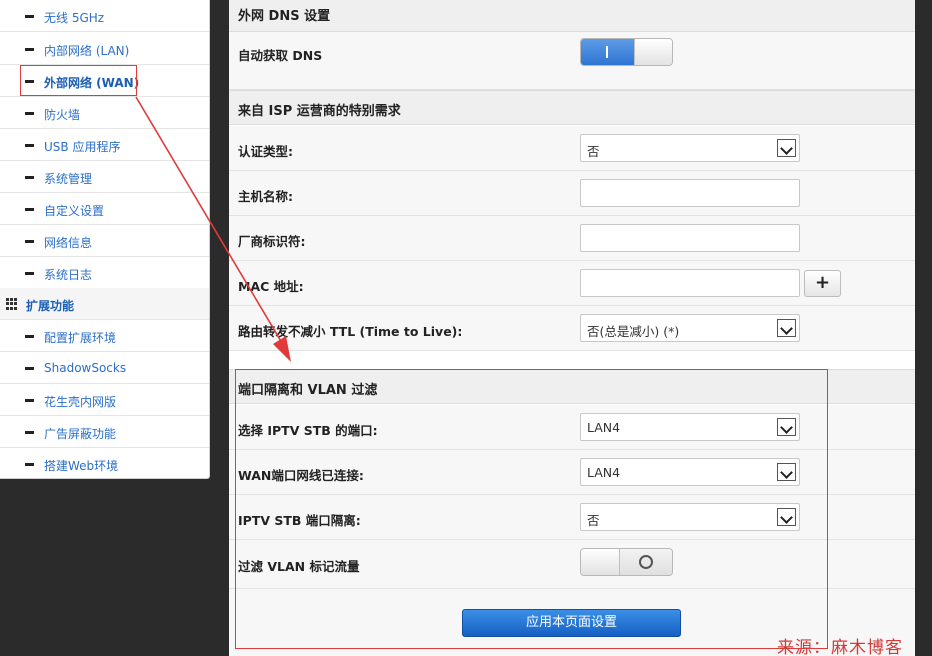 The height and width of the screenshot is (656, 932). I want to click on sidebar-item-web-env: 搭建Web环境, so click(104, 464).